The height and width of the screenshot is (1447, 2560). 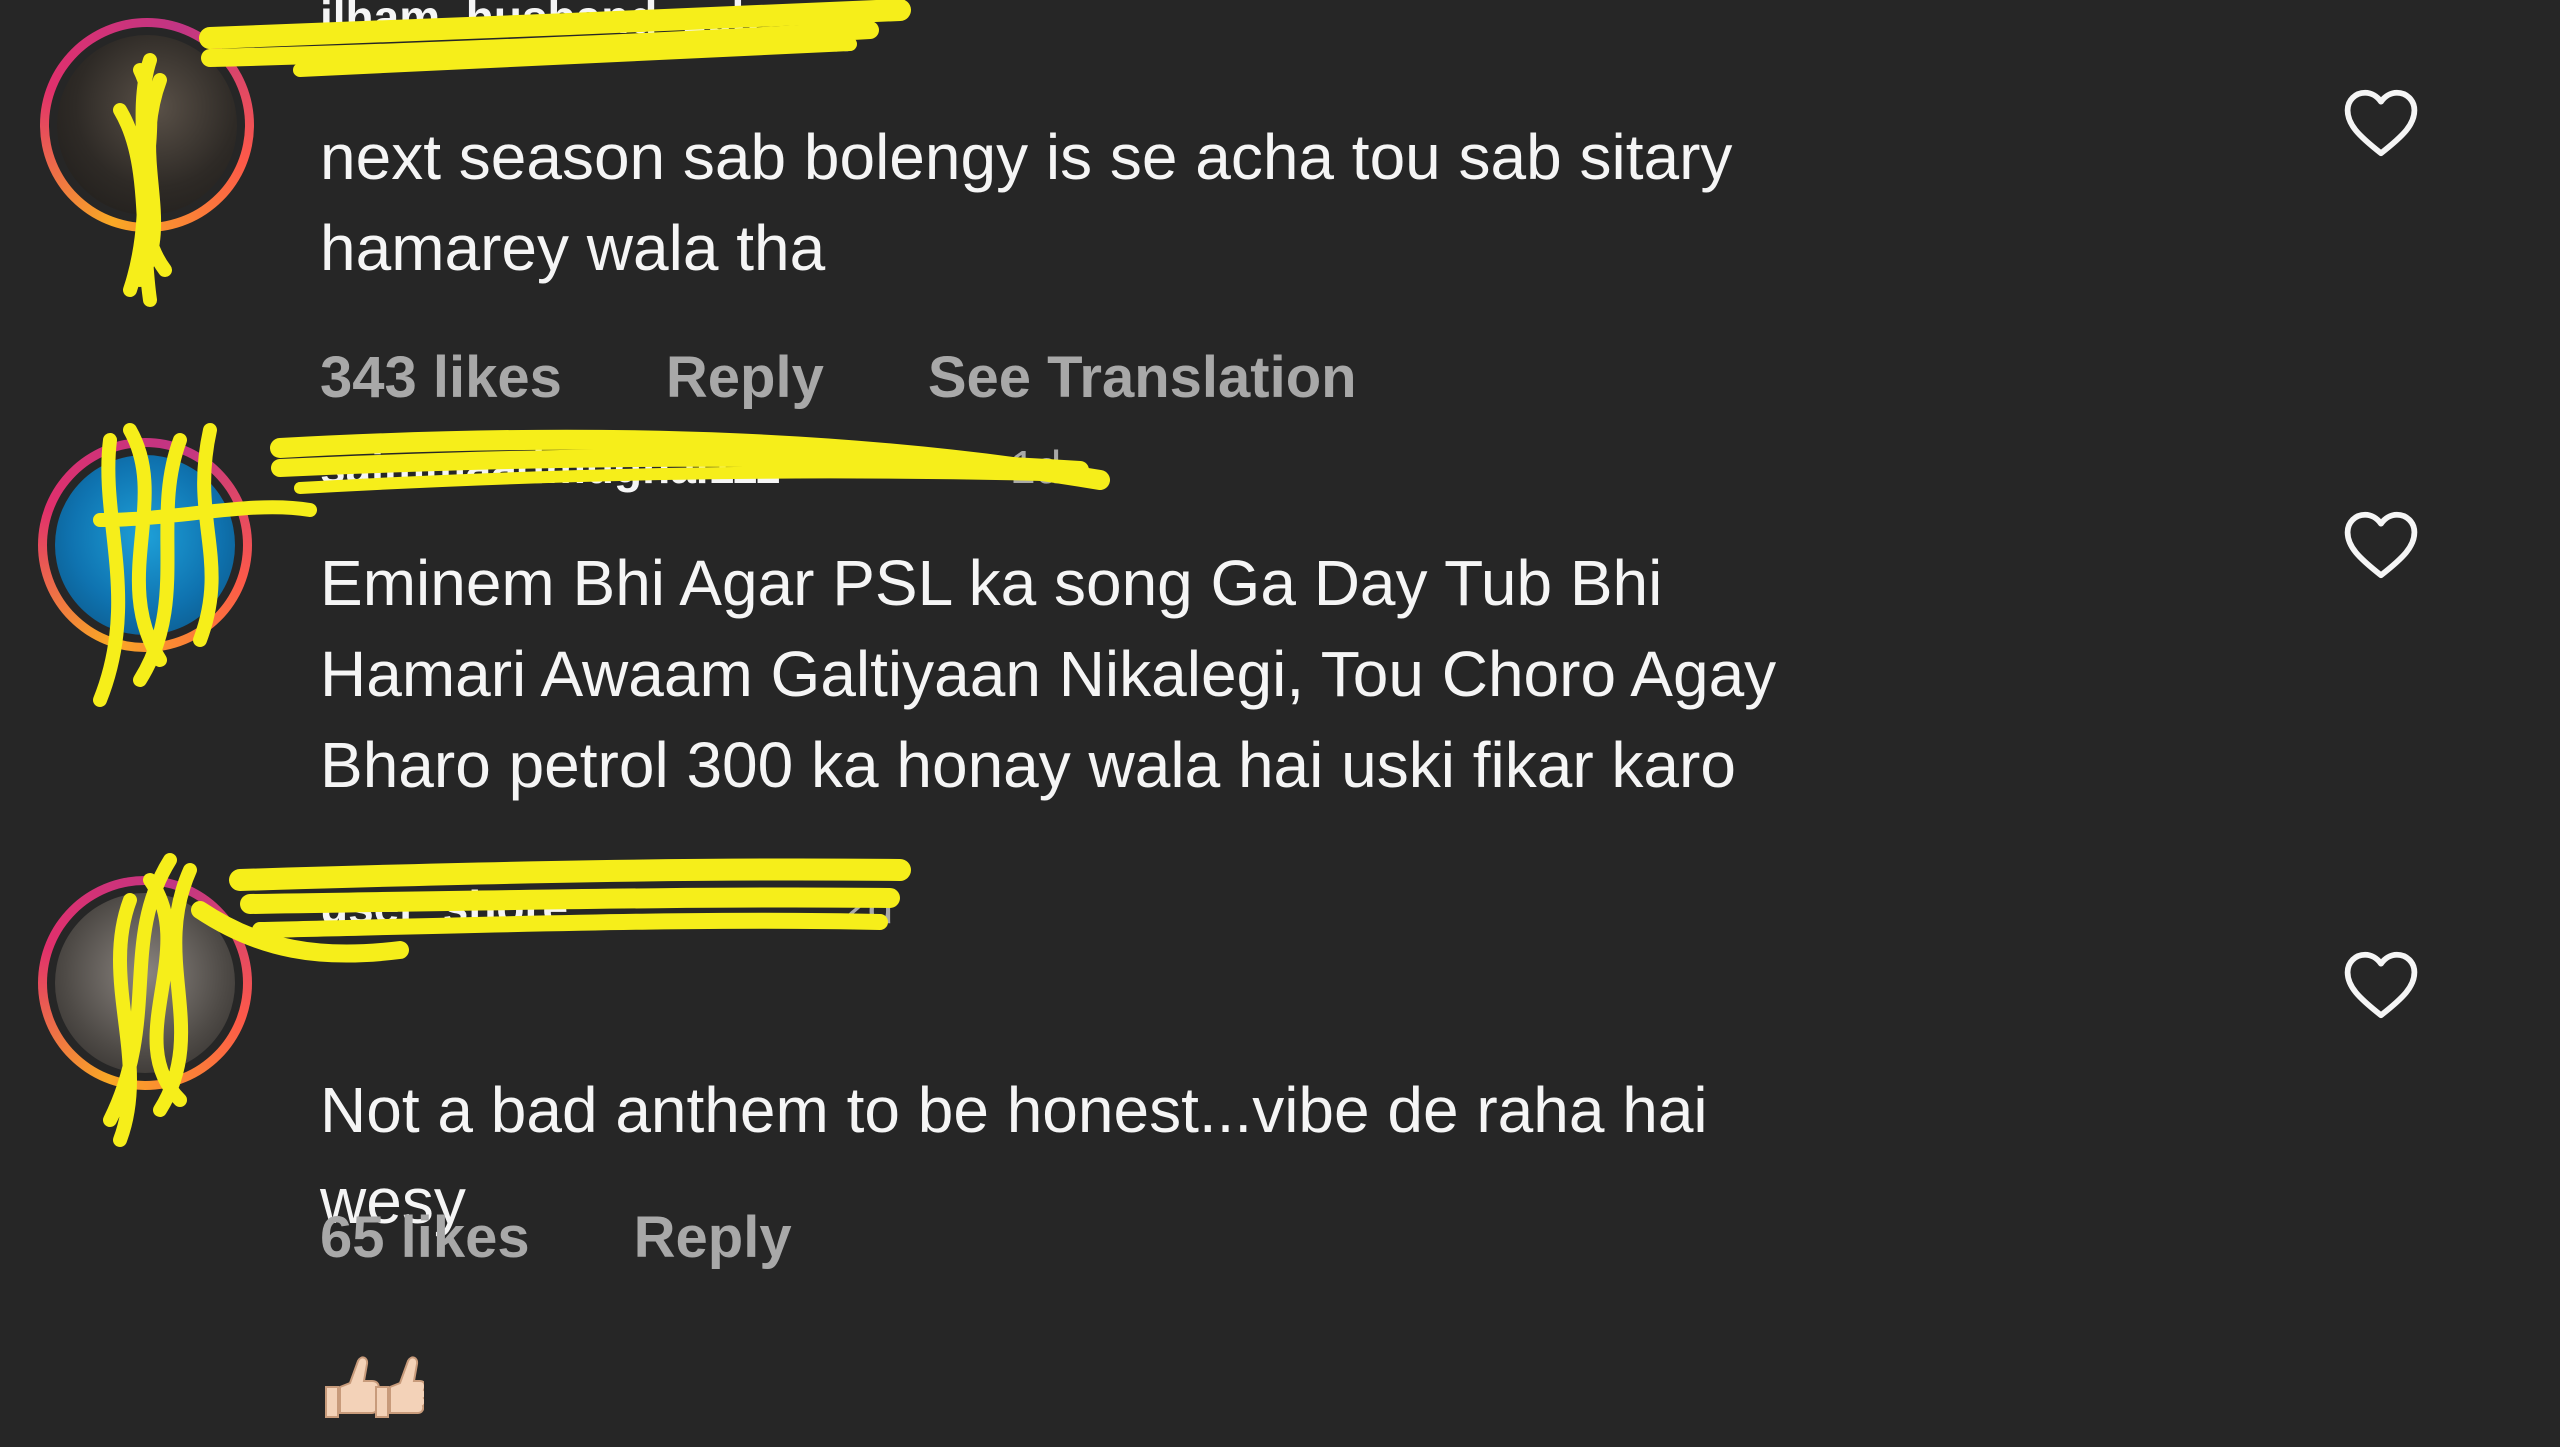 I want to click on username: saimmaadmughal111, so click(x=550, y=467).